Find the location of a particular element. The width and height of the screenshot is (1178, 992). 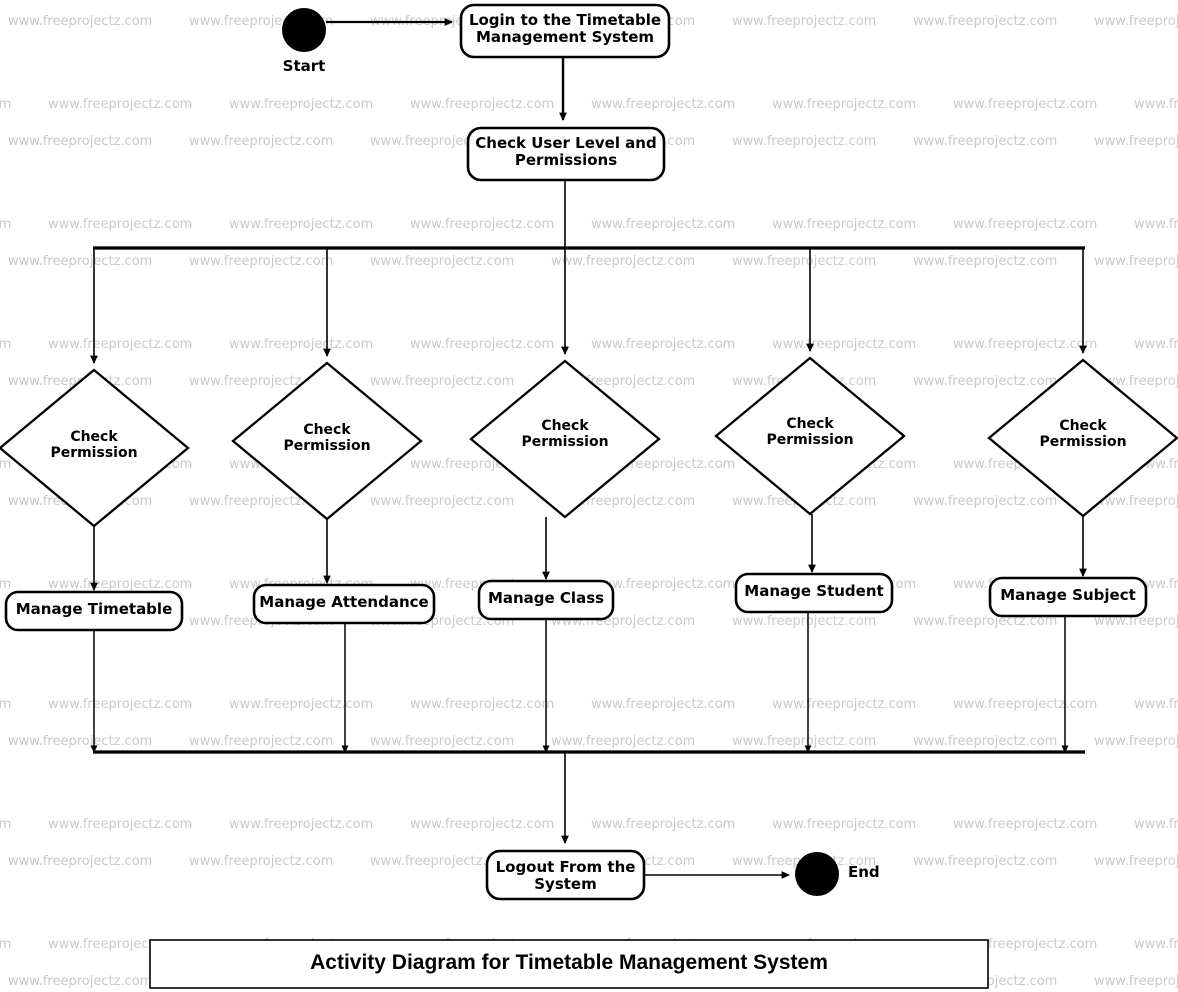

title-box is located at coordinates (569, 964).